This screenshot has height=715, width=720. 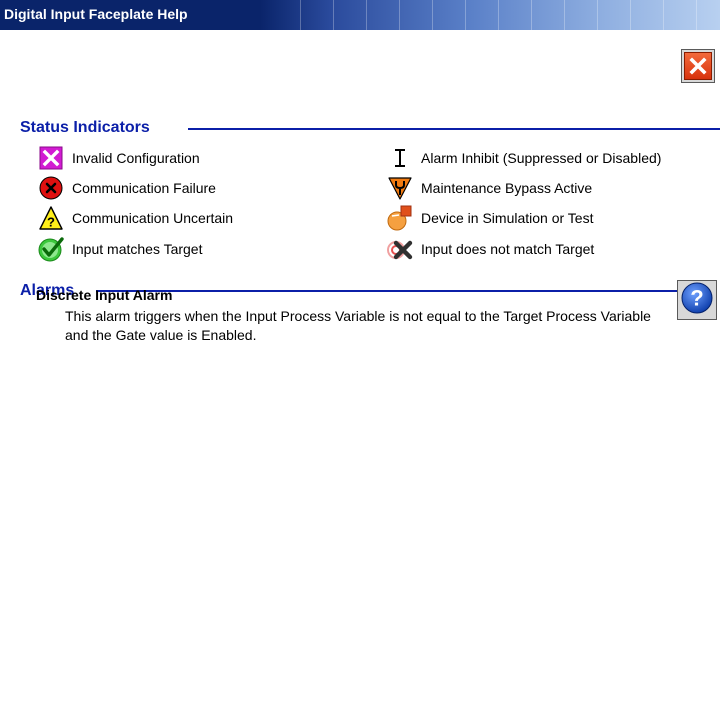 I want to click on close-icon, so click(x=698, y=66).